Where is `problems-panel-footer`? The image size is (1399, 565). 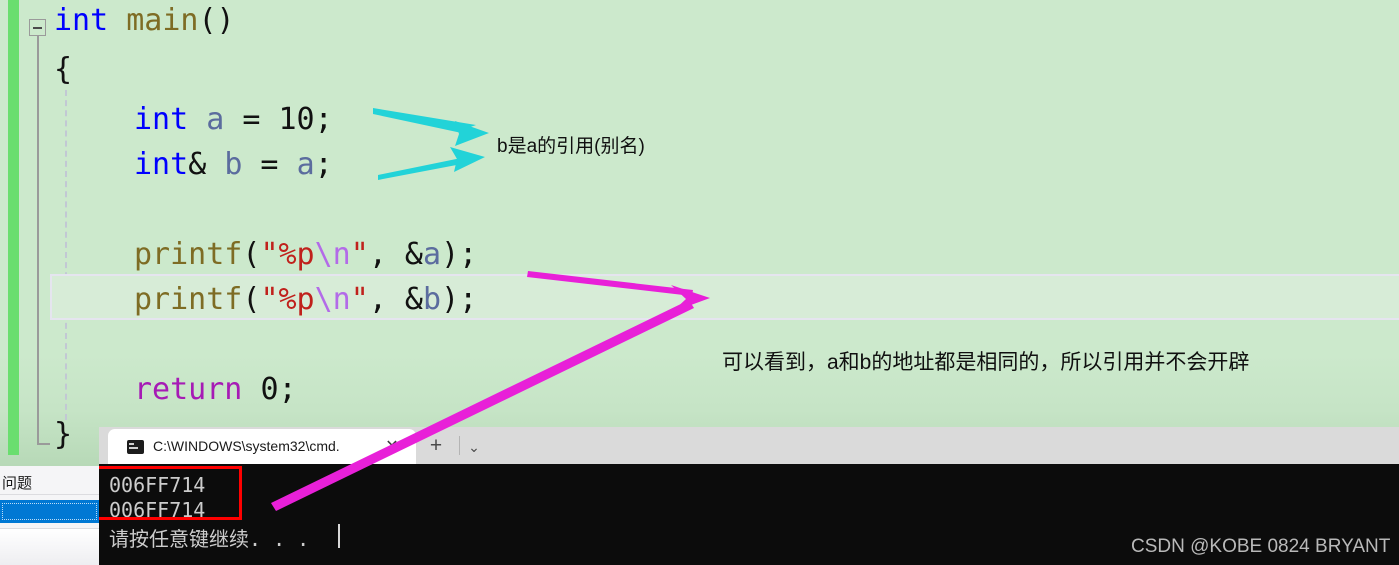
problems-panel-footer is located at coordinates (49, 547).